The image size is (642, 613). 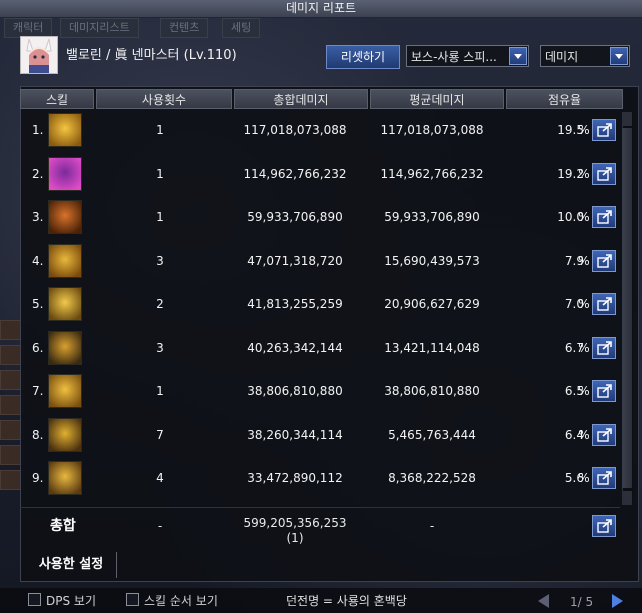 I want to click on reset-button: 리셋하기, so click(x=363, y=57).